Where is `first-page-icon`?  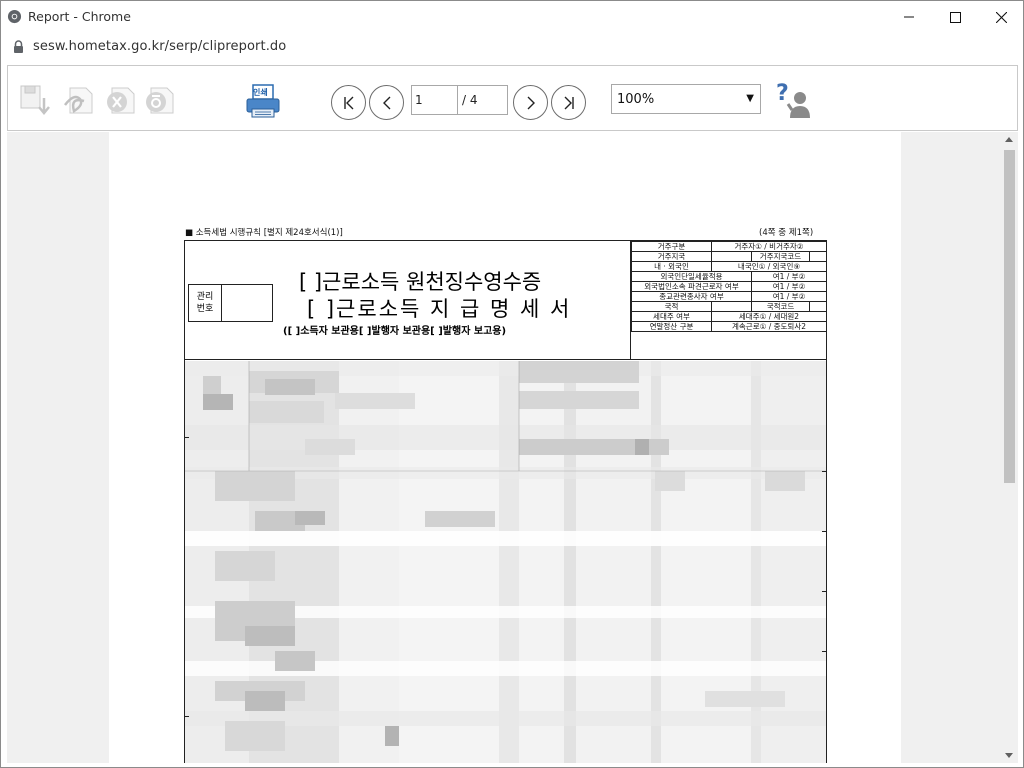
first-page-icon is located at coordinates (348, 102).